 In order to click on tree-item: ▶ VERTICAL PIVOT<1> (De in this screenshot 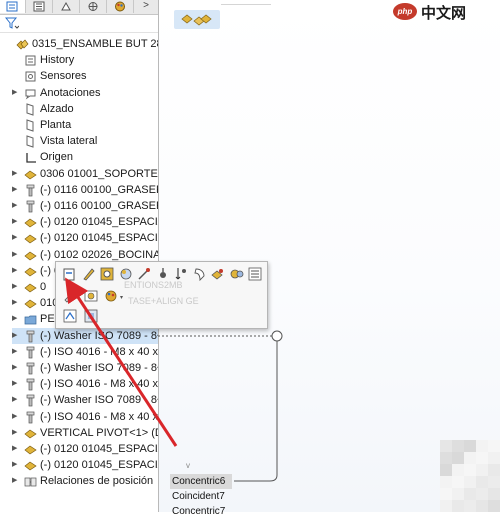, I will do `click(85, 433)`.